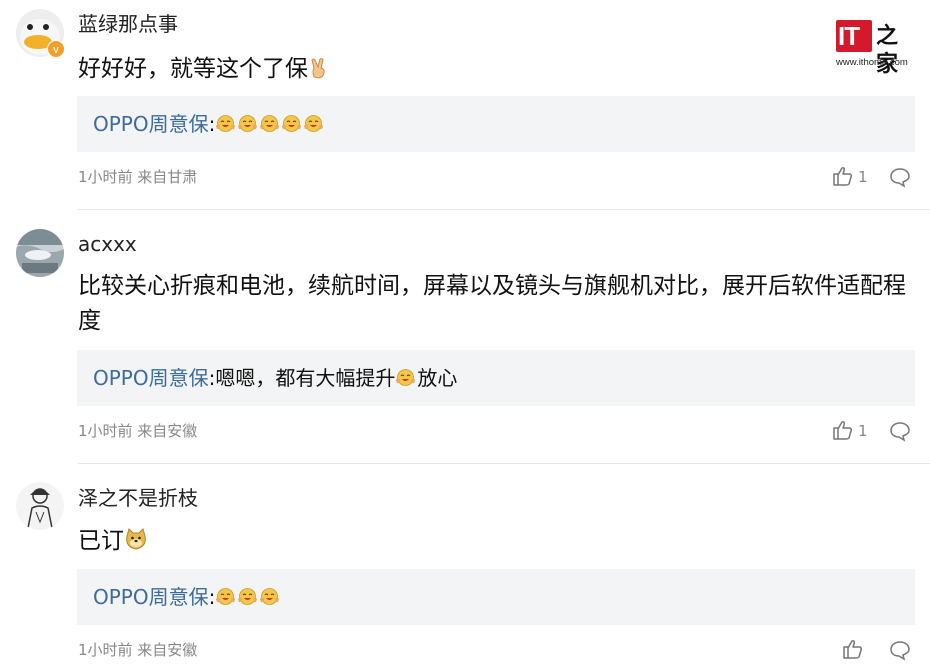 The height and width of the screenshot is (672, 930). I want to click on reply-line: OPPO周意保:嗯嗯，都有大幅提升 放心, so click(275, 378).